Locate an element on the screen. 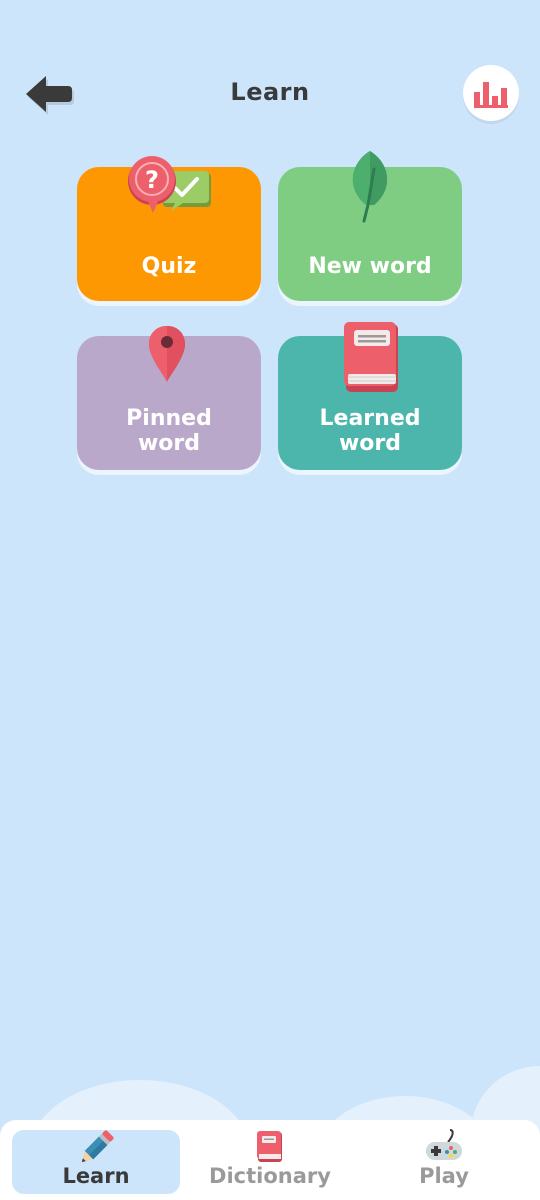 This screenshot has height=1200, width=540. nav-tab-play: Play is located at coordinates (444, 1161).